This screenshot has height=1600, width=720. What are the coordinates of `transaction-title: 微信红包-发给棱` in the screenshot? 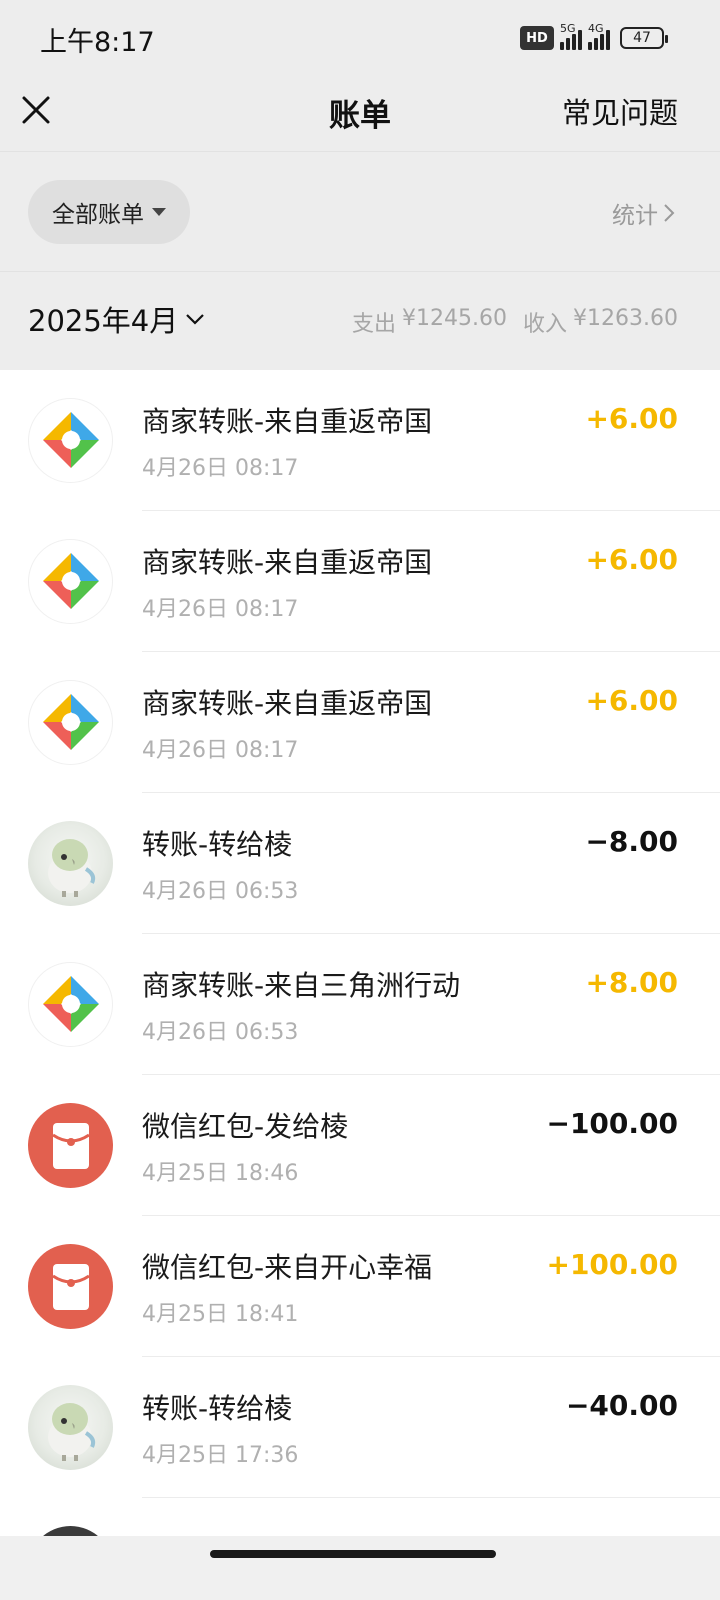 It's located at (245, 1126).